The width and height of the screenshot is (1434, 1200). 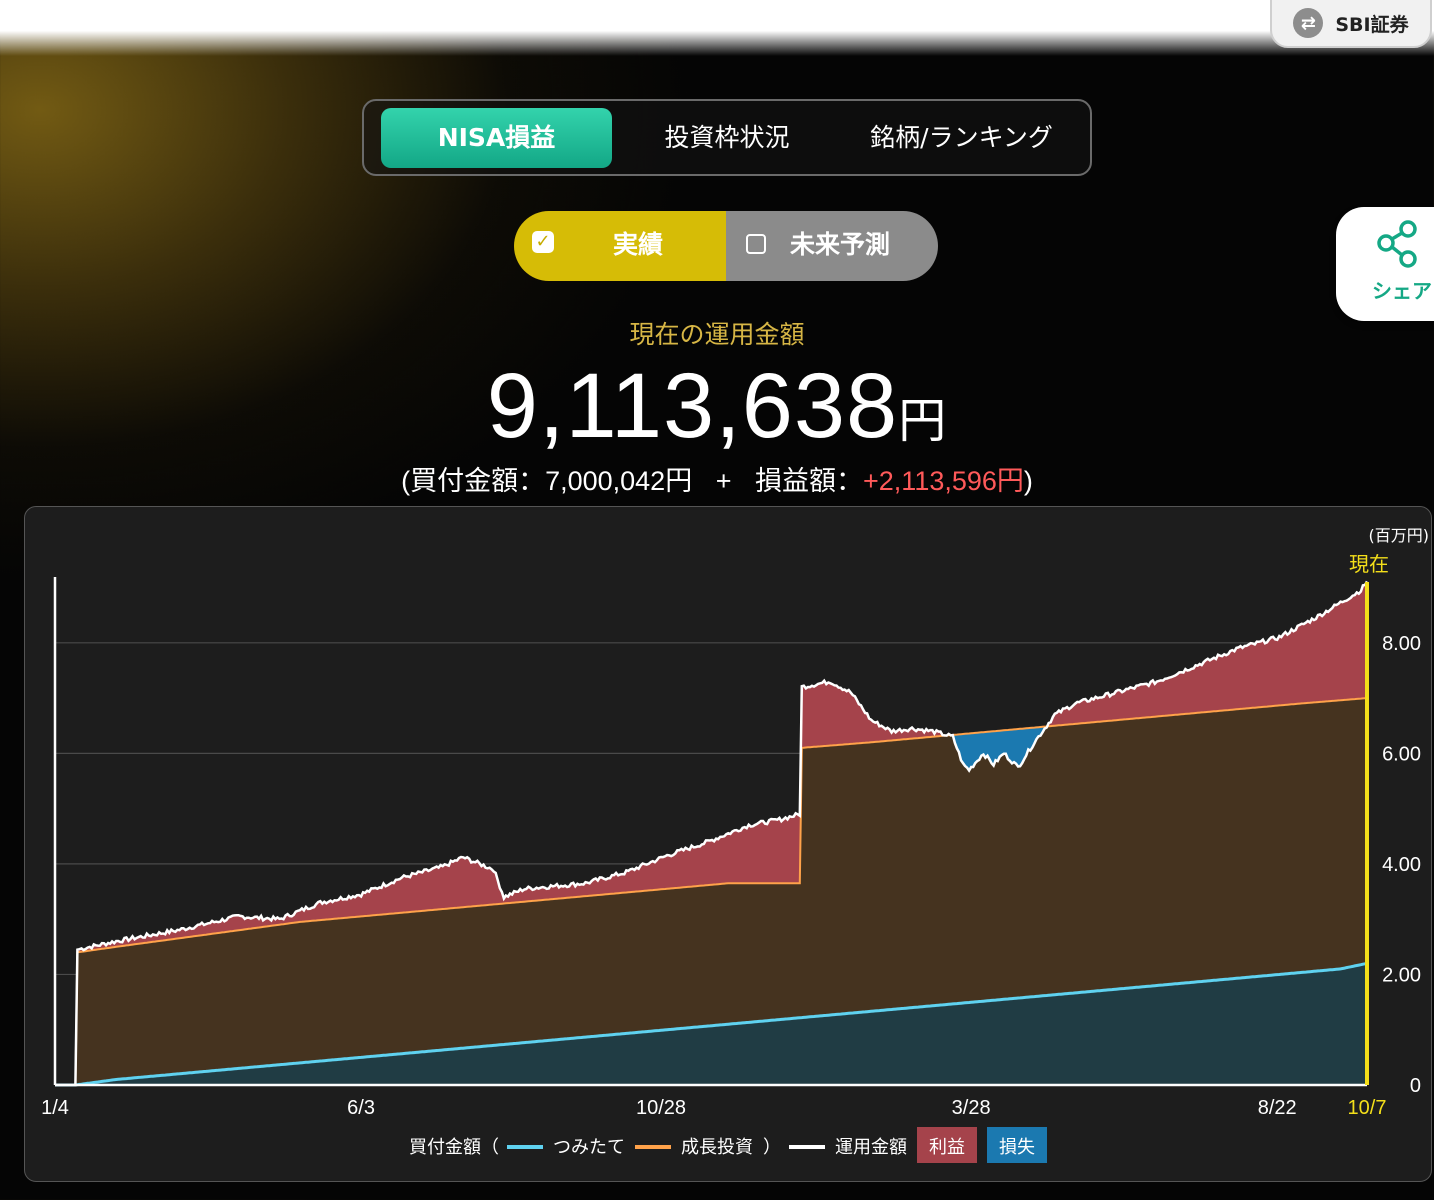 I want to click on current-amount: 9,113,638円, so click(x=717, y=406).